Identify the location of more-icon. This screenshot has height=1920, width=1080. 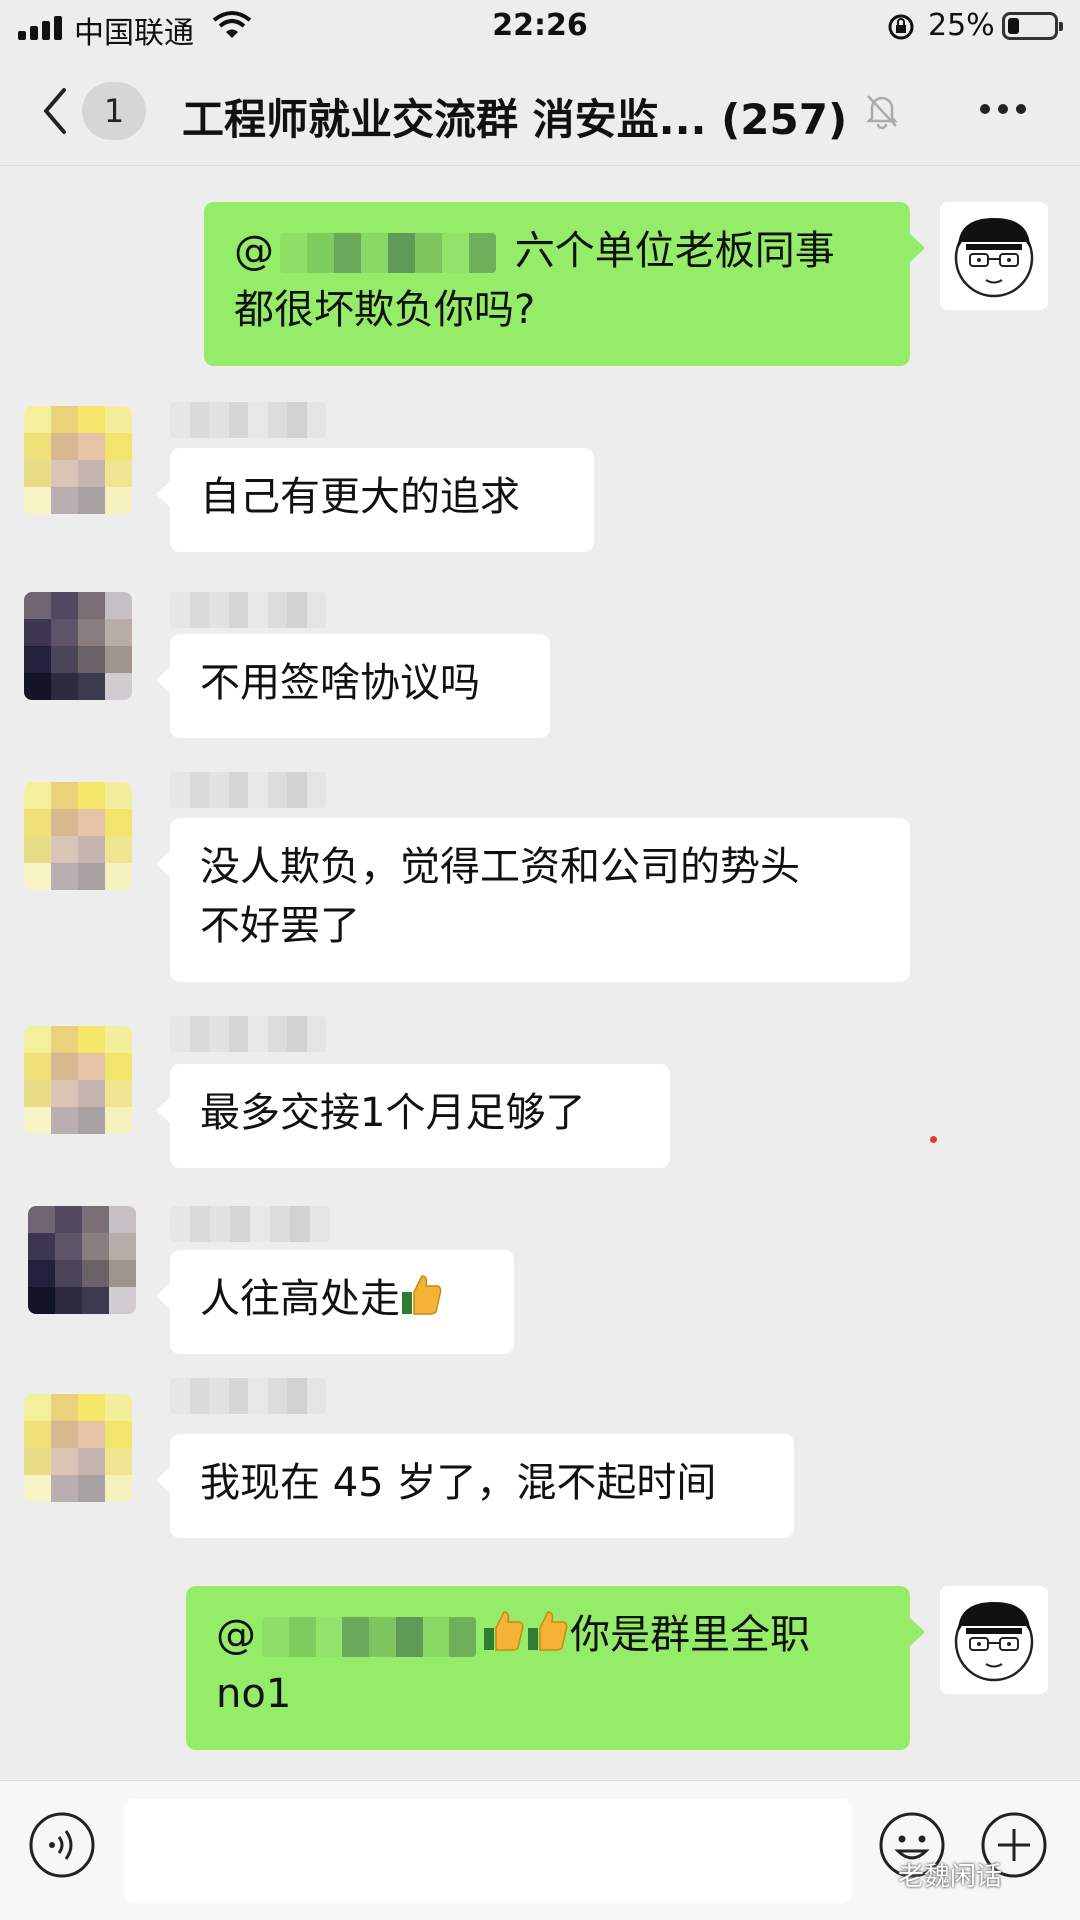
(1003, 109).